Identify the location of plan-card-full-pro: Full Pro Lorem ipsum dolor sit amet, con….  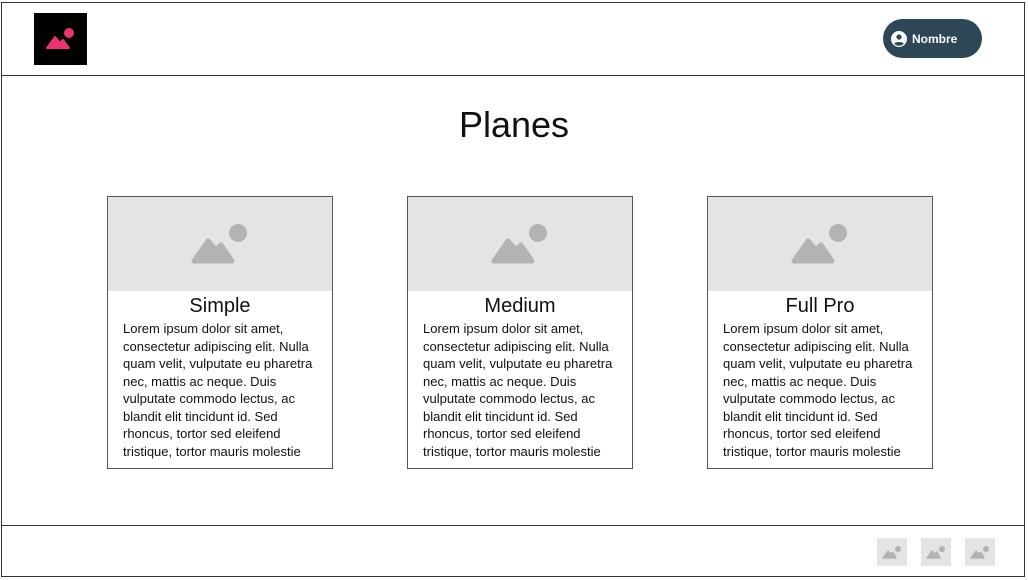
(820, 332).